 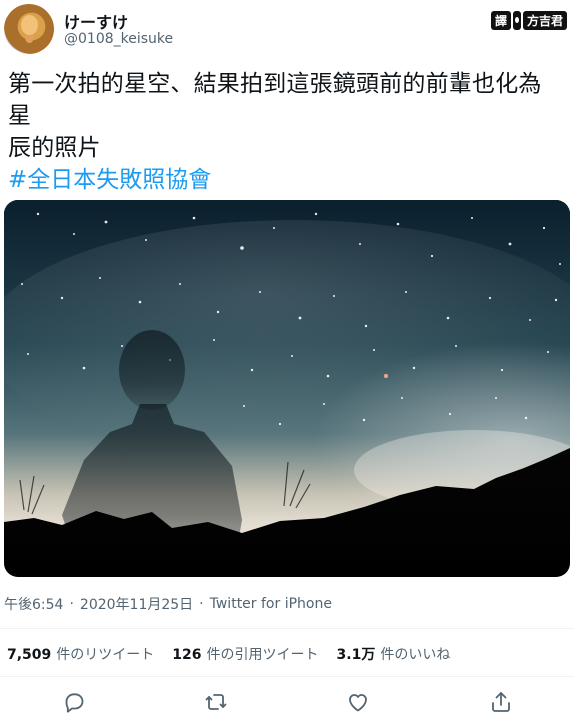 I want to click on translator-watermark-left: 譯, so click(x=500, y=20).